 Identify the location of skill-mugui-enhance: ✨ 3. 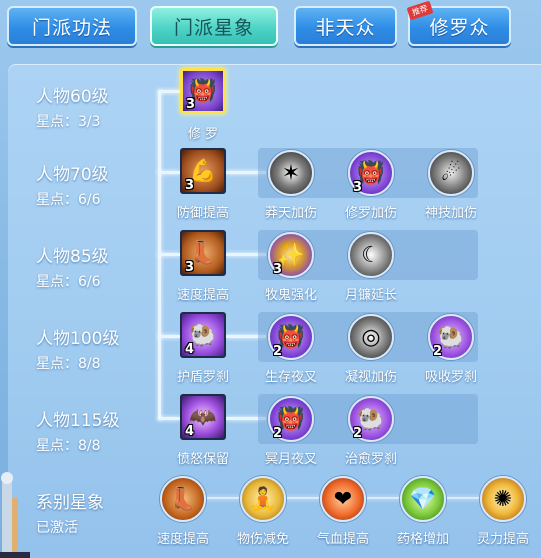
(291, 255).